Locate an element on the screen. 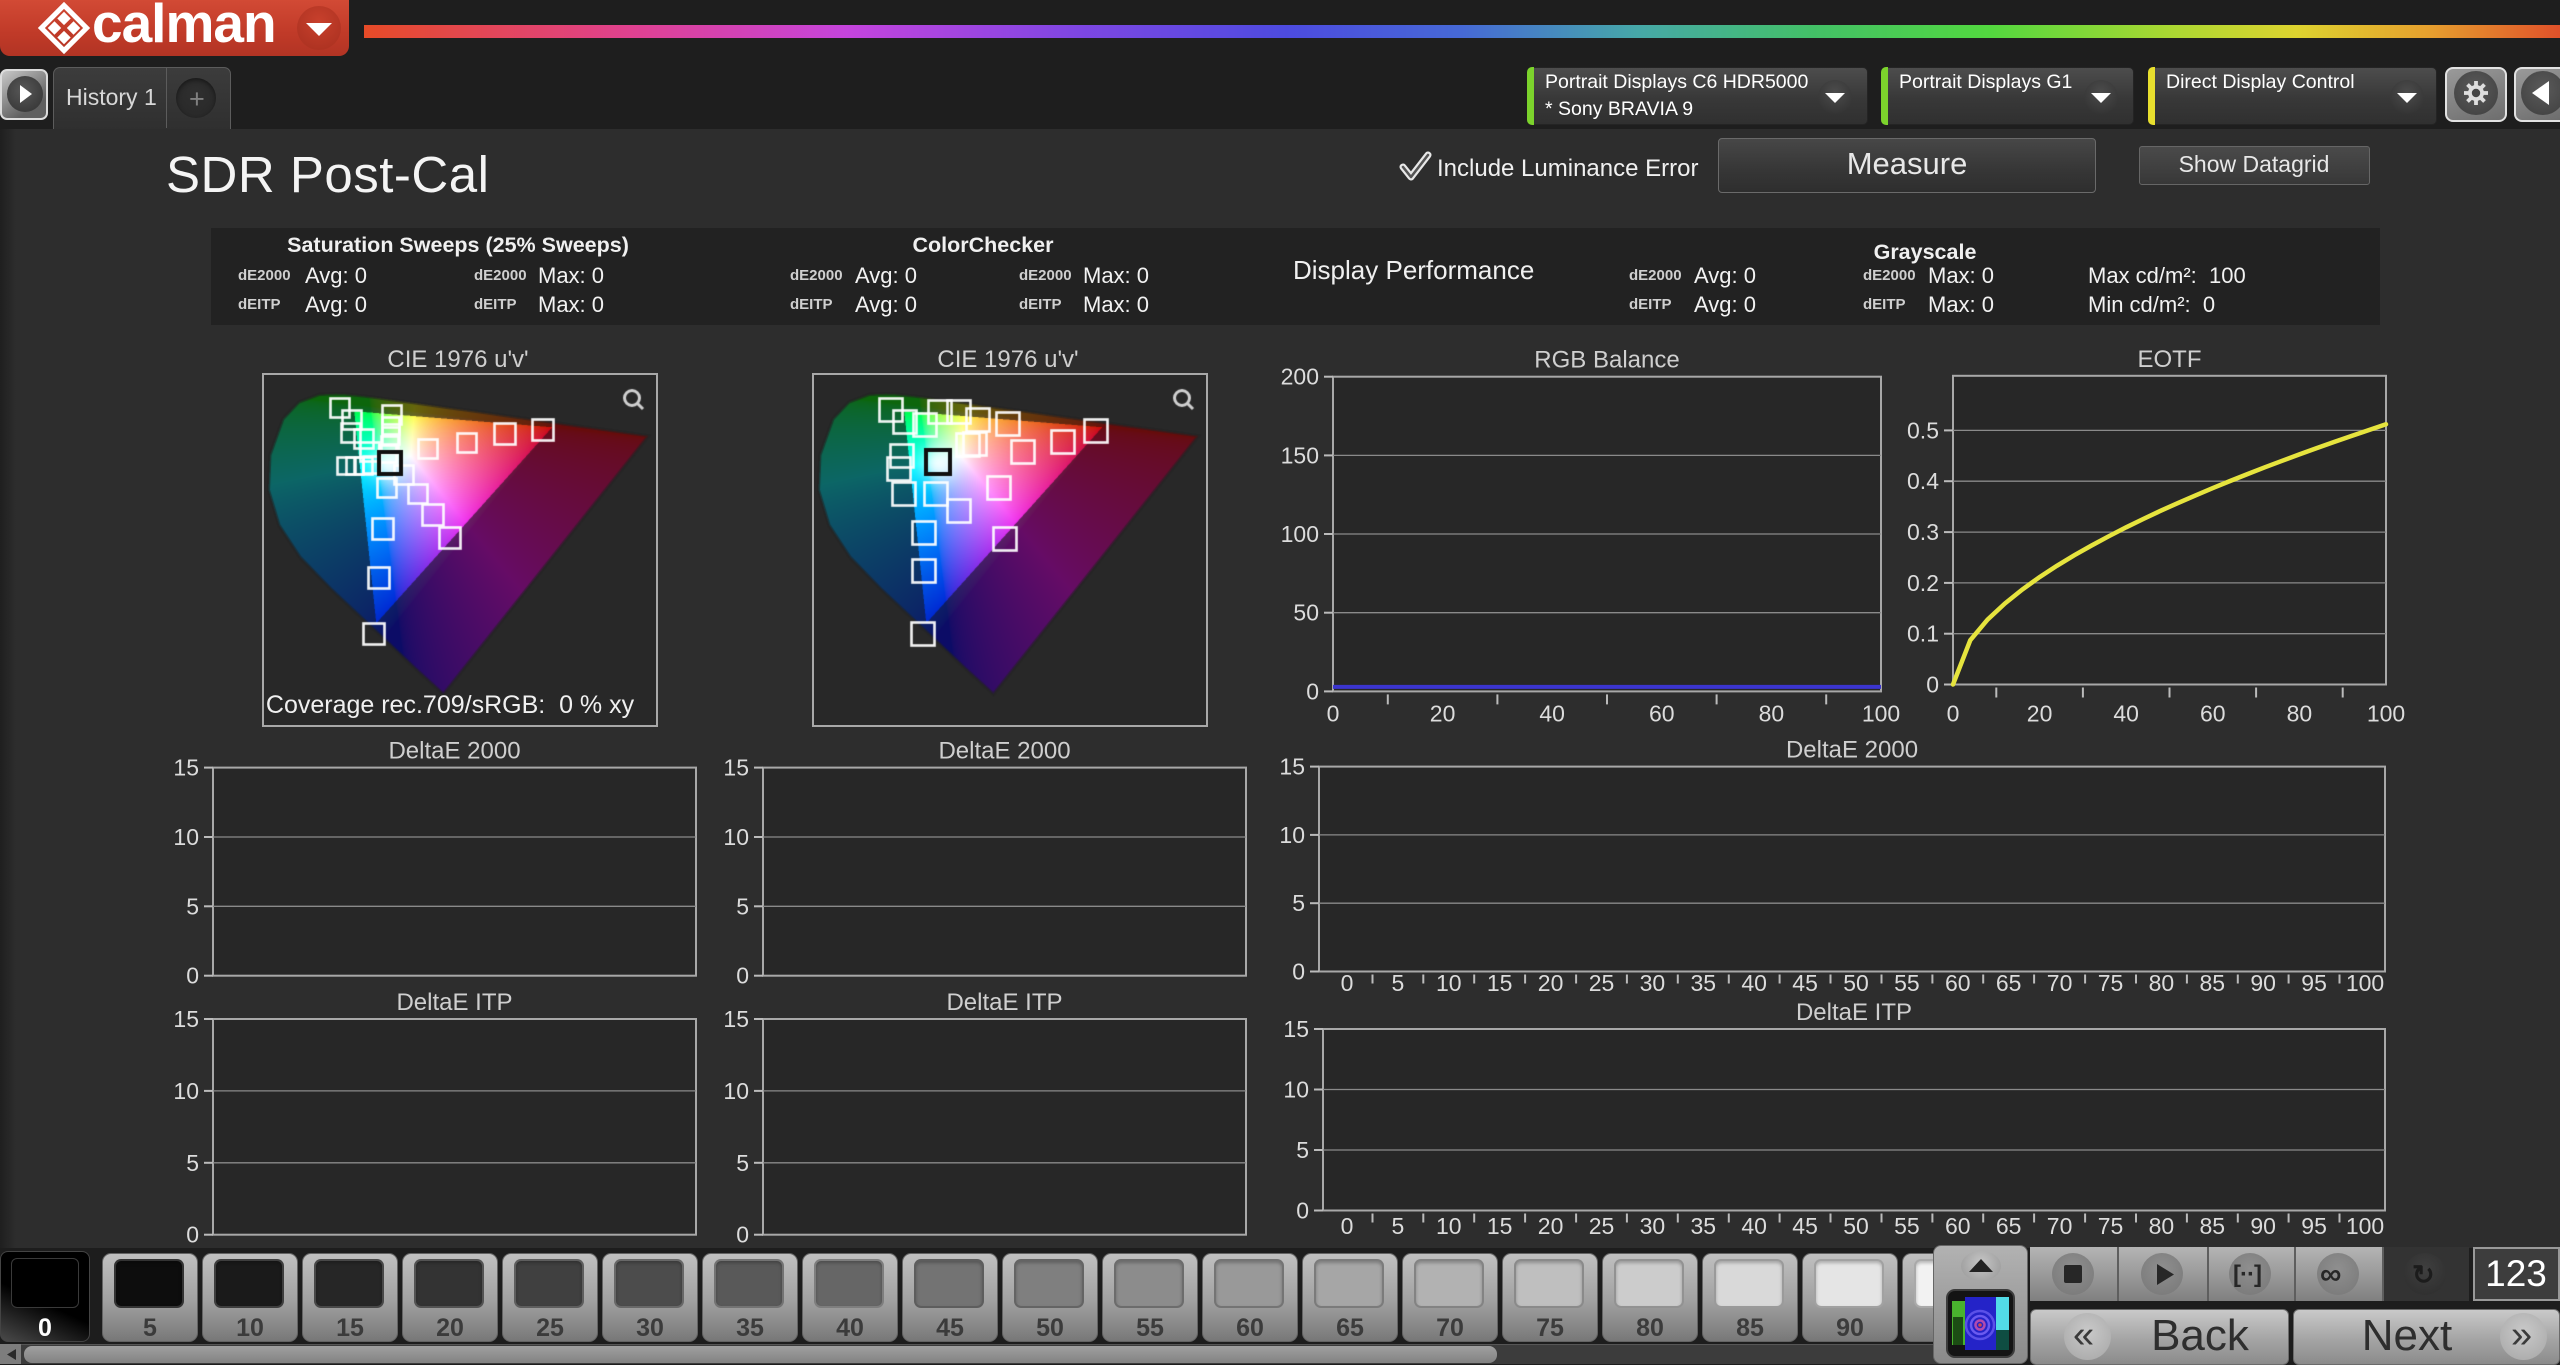  svg-text: EOTF is located at coordinates (2170, 360).